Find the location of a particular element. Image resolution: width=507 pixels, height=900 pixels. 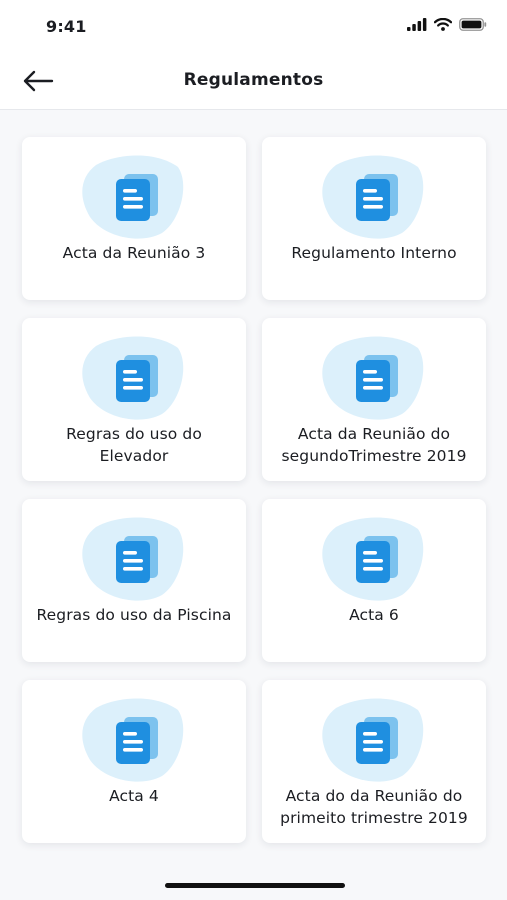

status-time: 9:41 is located at coordinates (66, 26).